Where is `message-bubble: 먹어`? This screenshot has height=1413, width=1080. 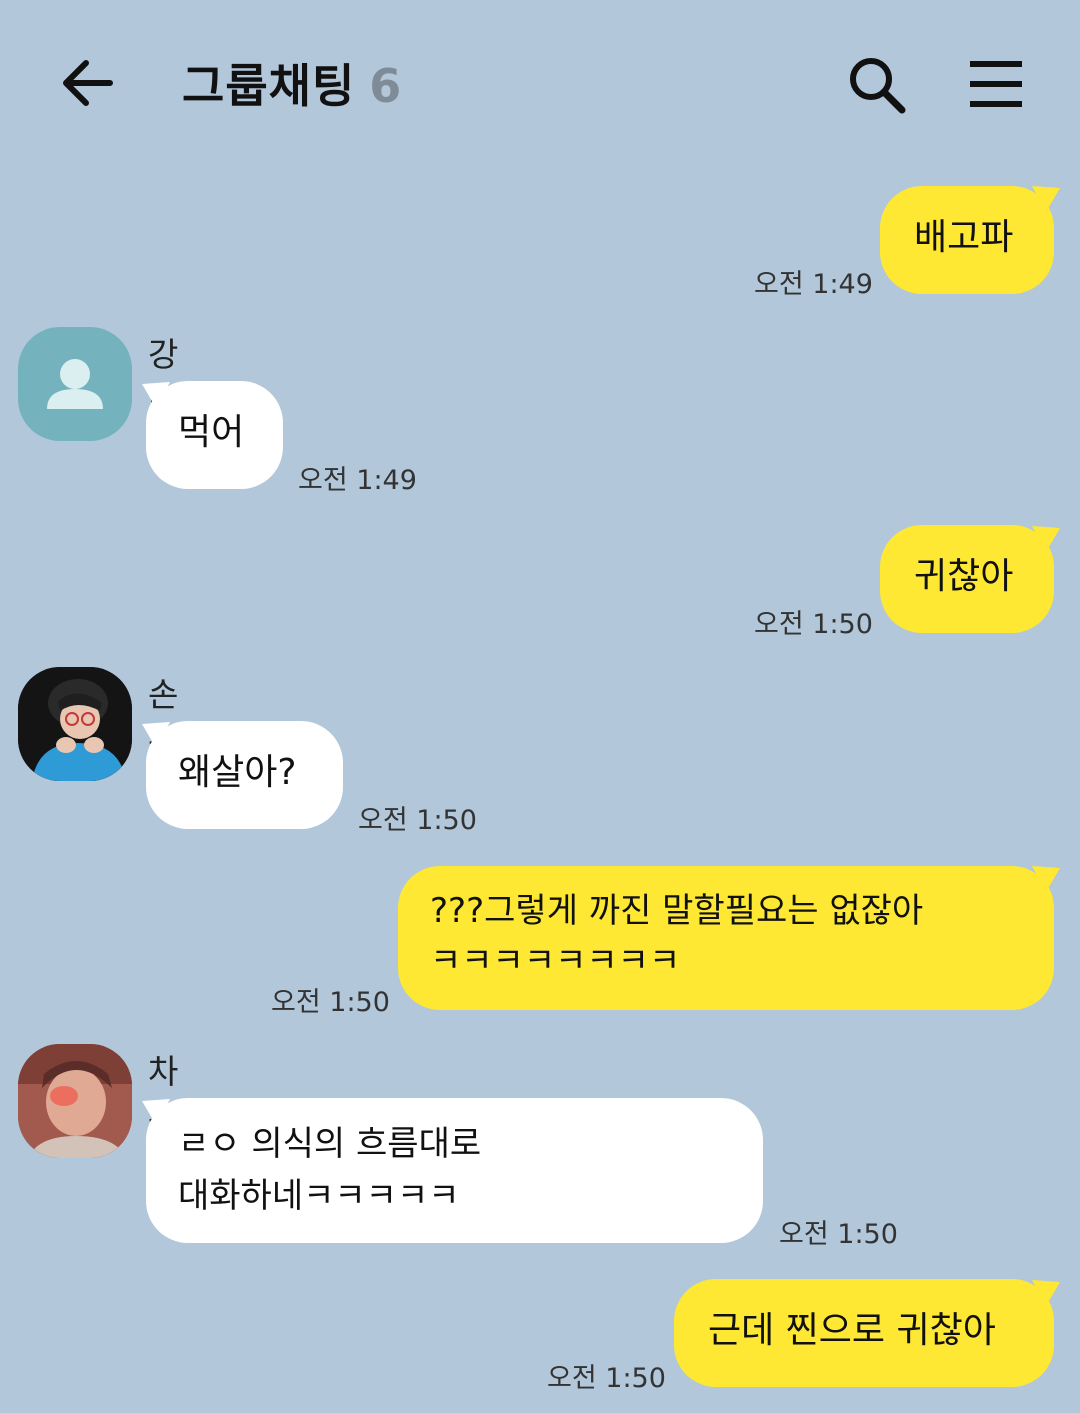 message-bubble: 먹어 is located at coordinates (214, 435).